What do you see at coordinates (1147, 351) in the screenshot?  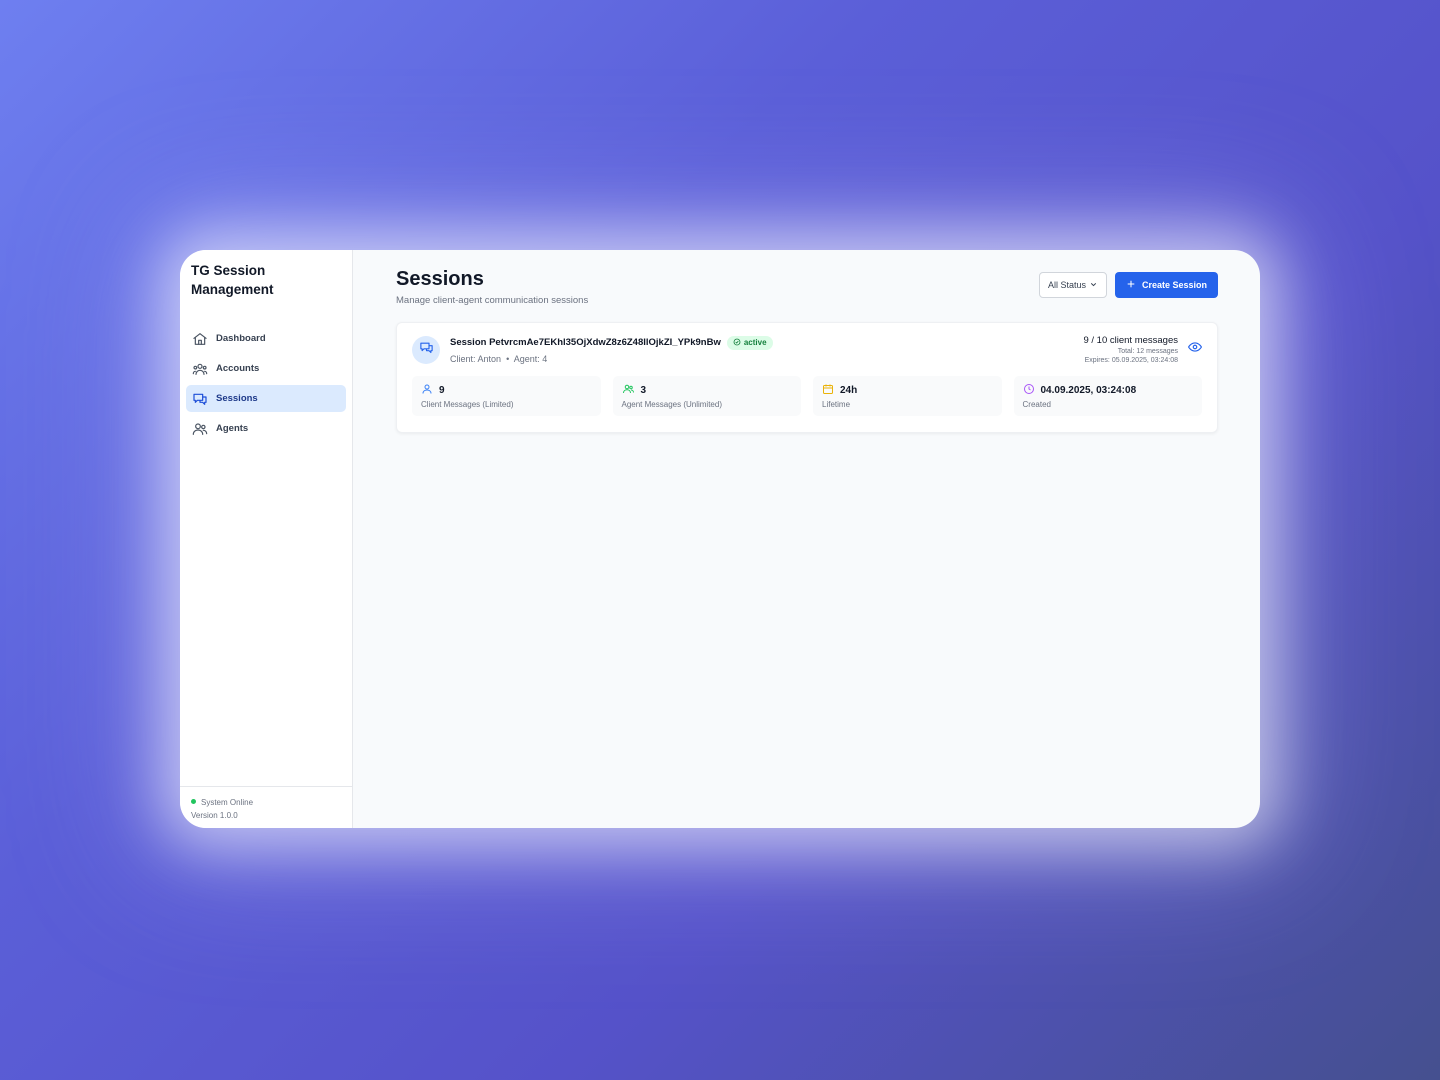 I see `total-messages: Total: 12 messages` at bounding box center [1147, 351].